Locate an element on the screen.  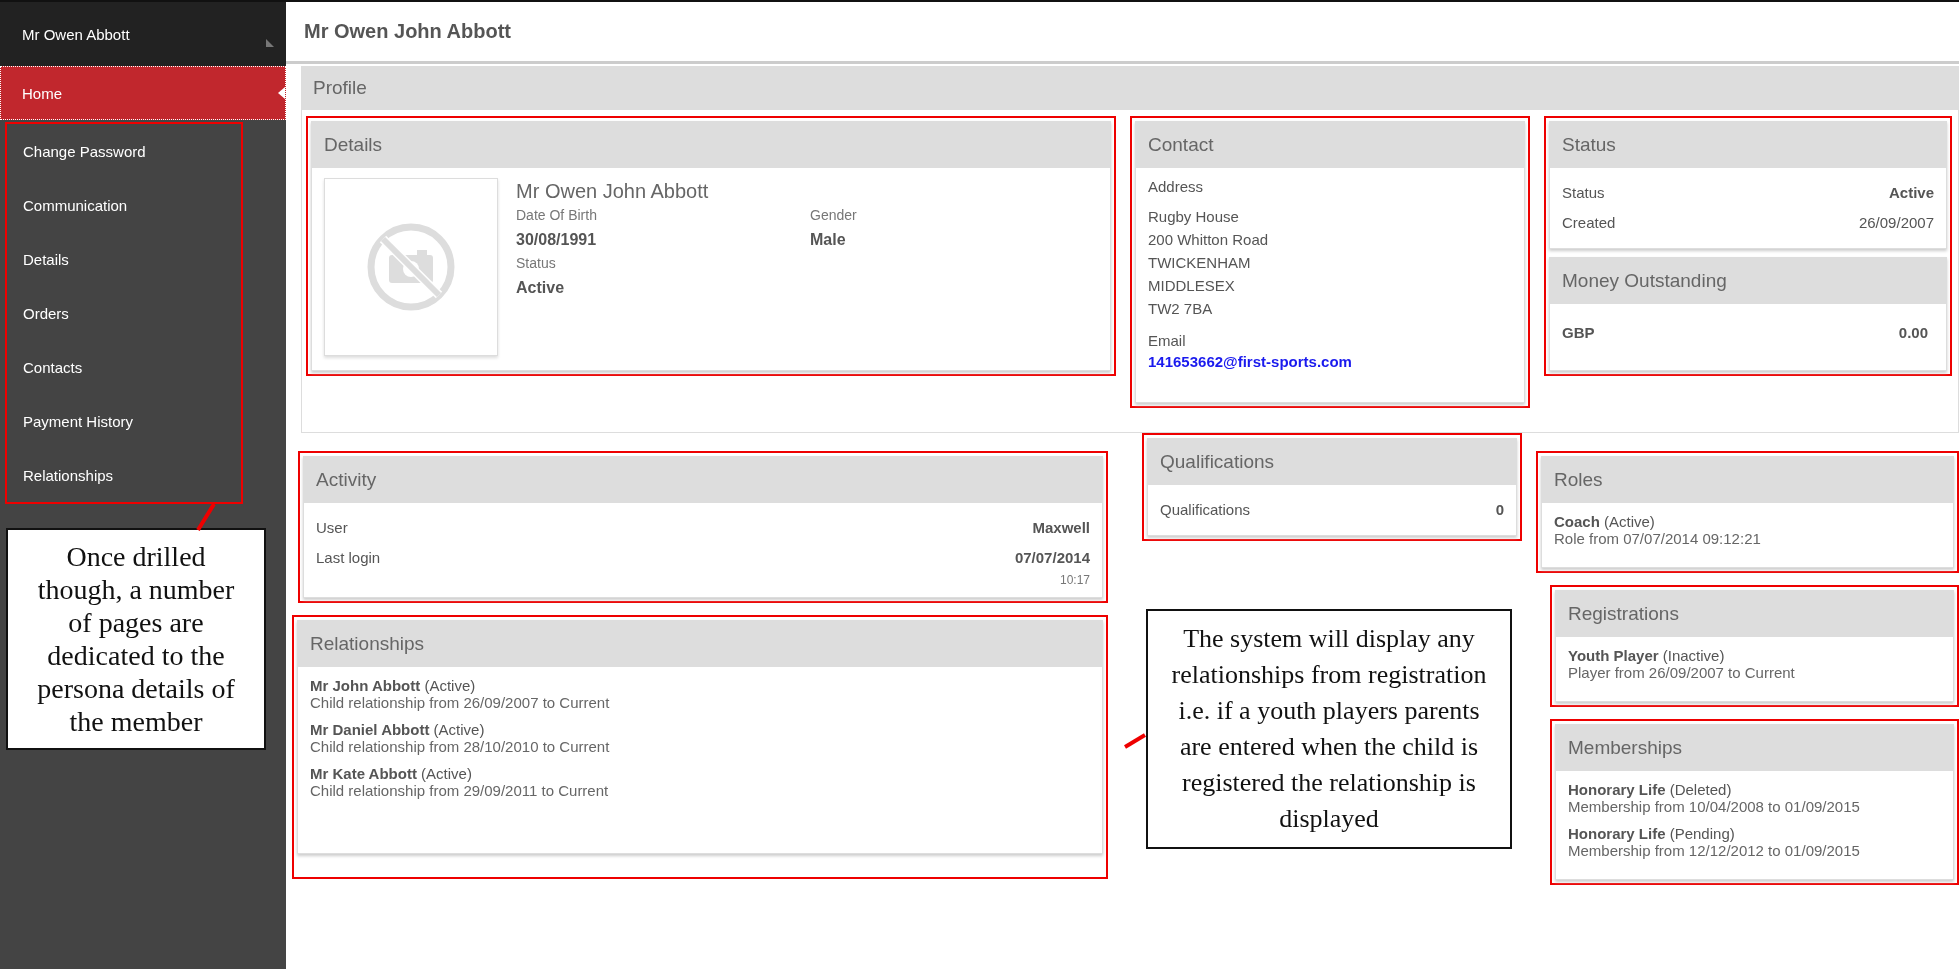
nav-item: Contacts is located at coordinates (124, 367).